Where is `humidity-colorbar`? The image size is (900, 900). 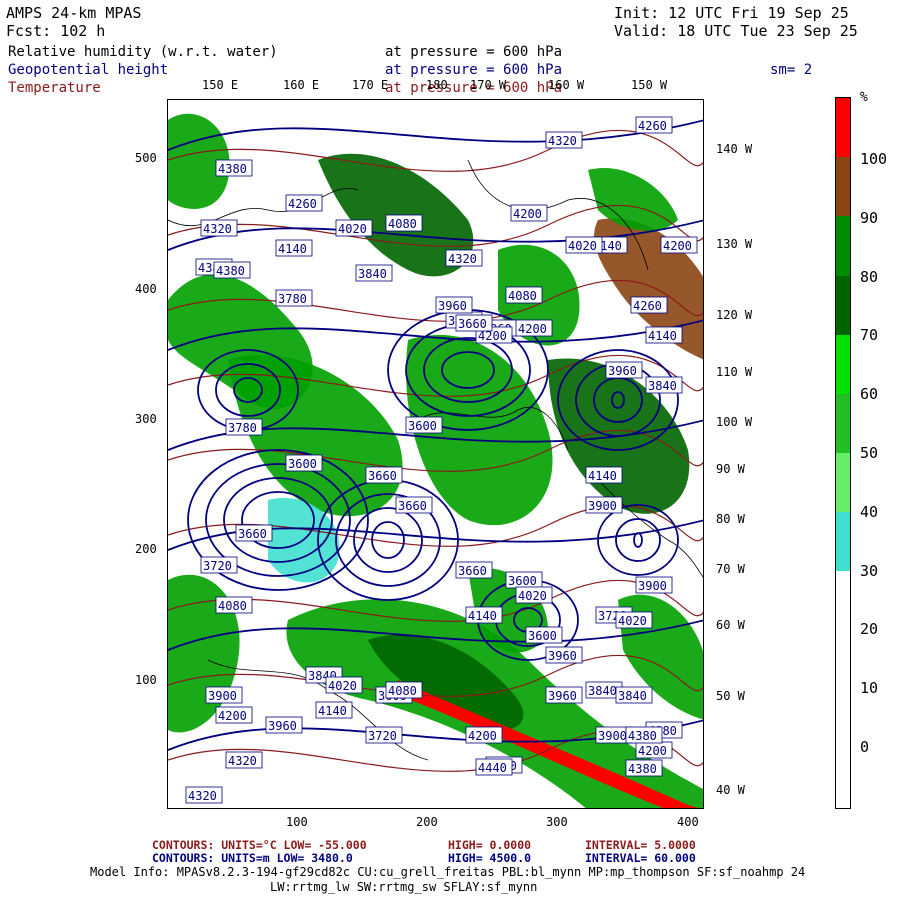 humidity-colorbar is located at coordinates (843, 453).